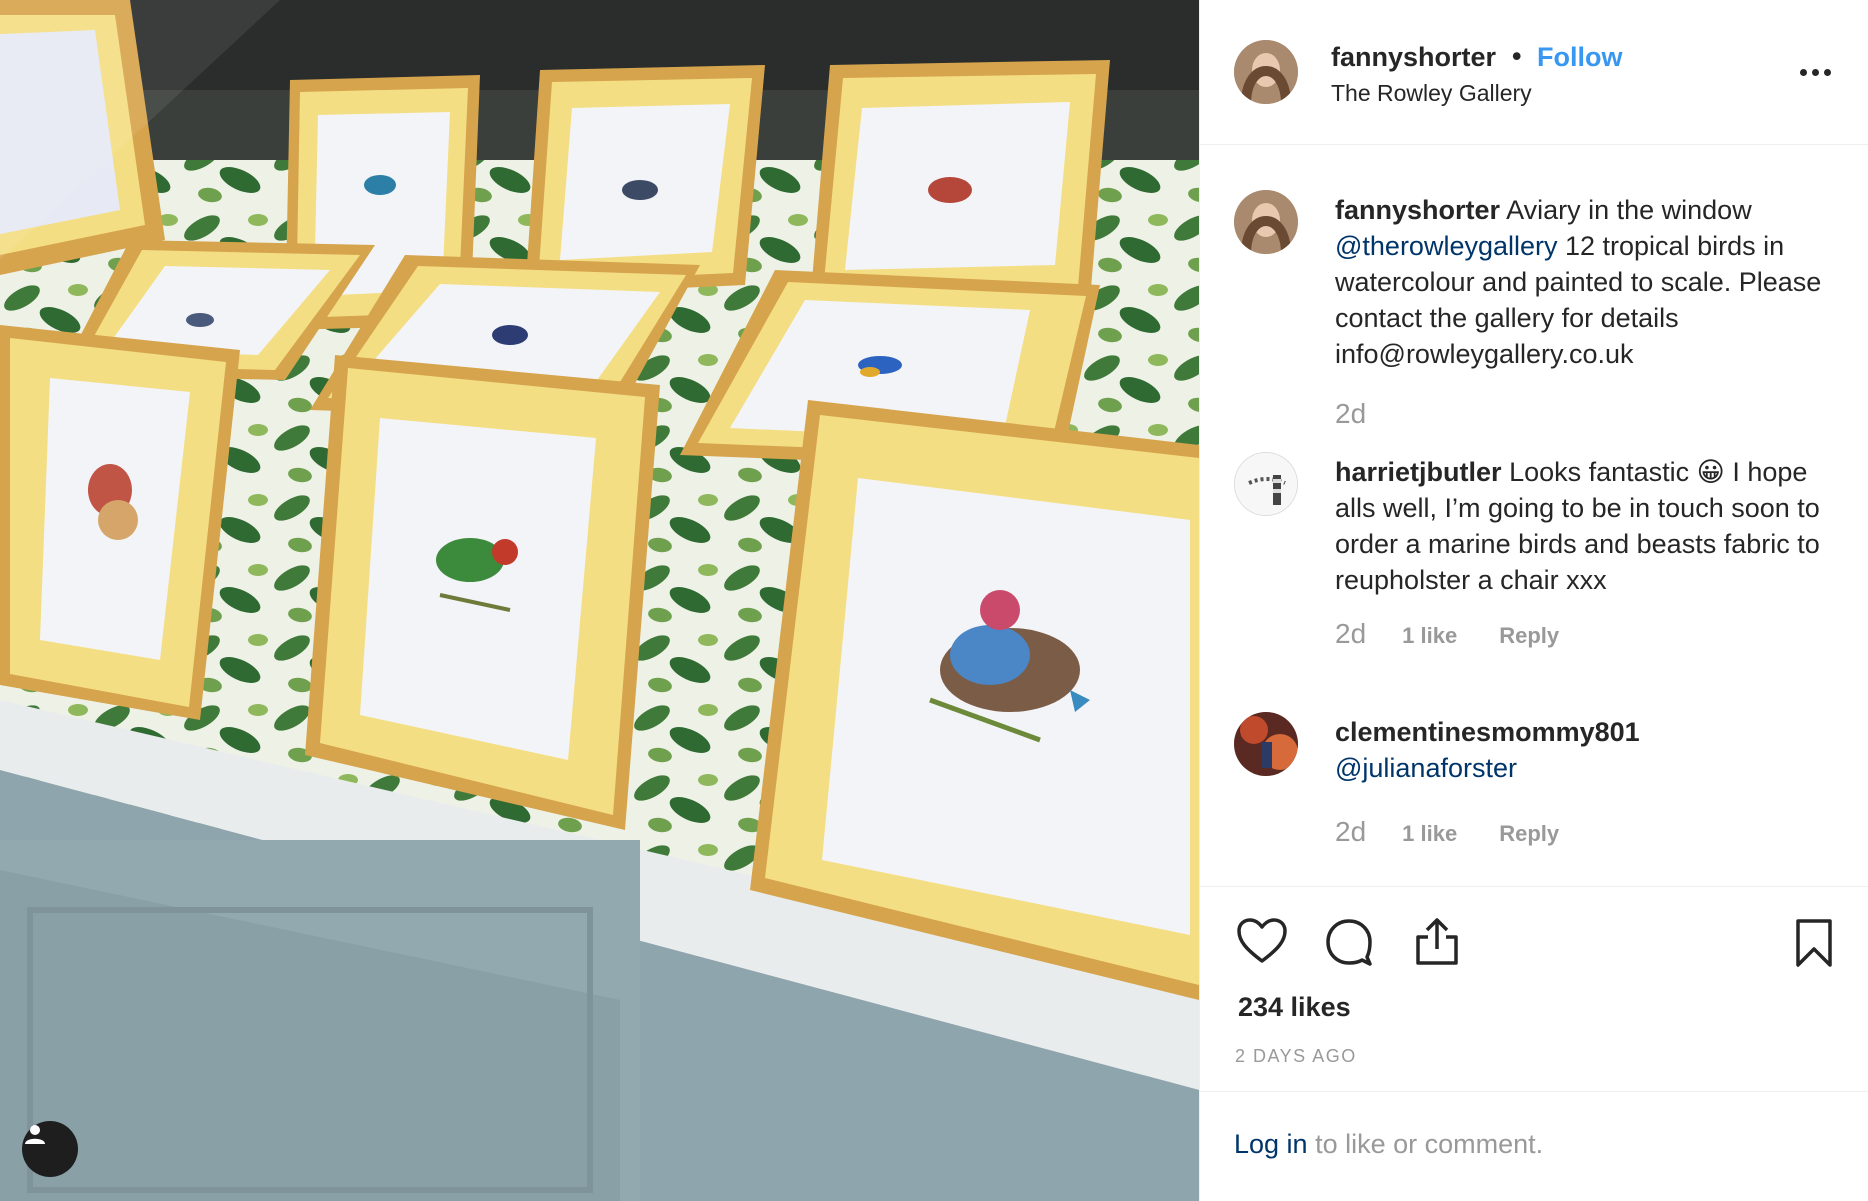  I want to click on comment-username: fannyshorter, so click(1417, 210).